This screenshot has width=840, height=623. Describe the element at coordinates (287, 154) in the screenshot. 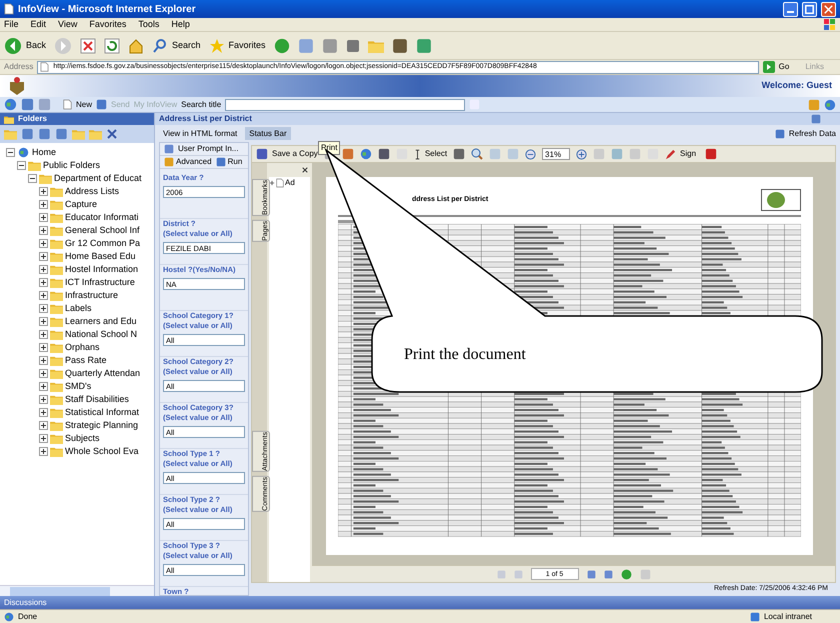

I see `save-copy-button: Save a Copy` at that location.